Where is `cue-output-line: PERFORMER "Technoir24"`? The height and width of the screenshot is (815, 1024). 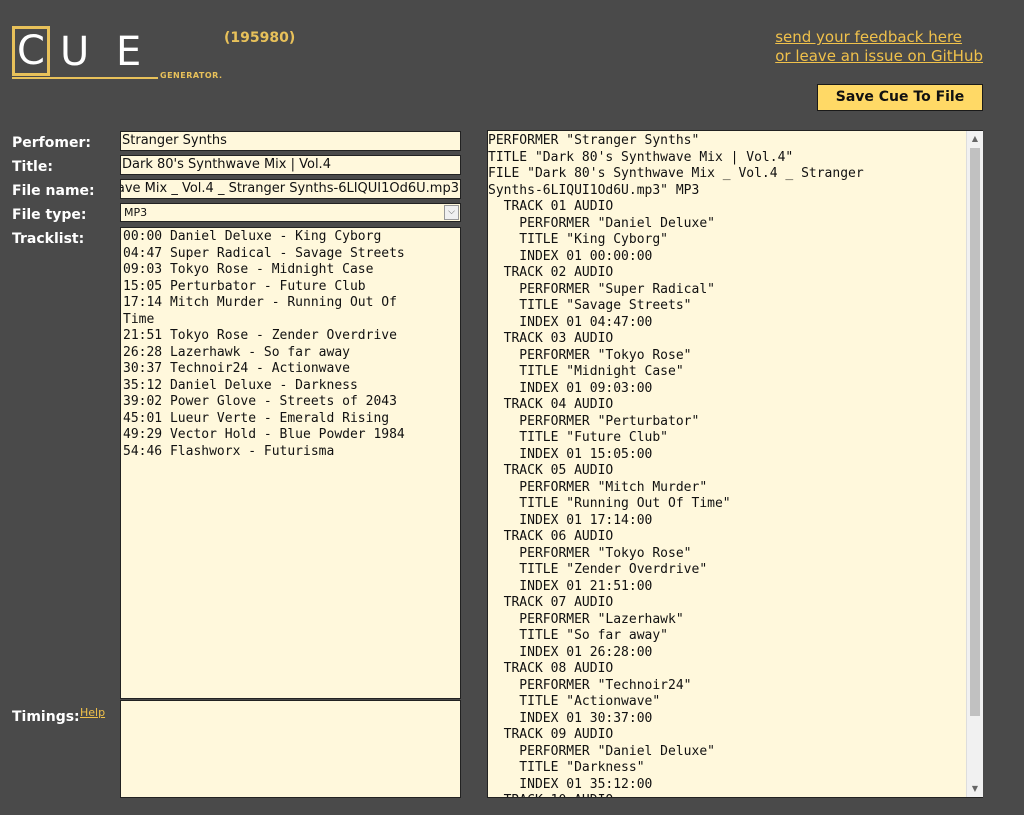 cue-output-line: PERFORMER "Technoir24" is located at coordinates (590, 685).